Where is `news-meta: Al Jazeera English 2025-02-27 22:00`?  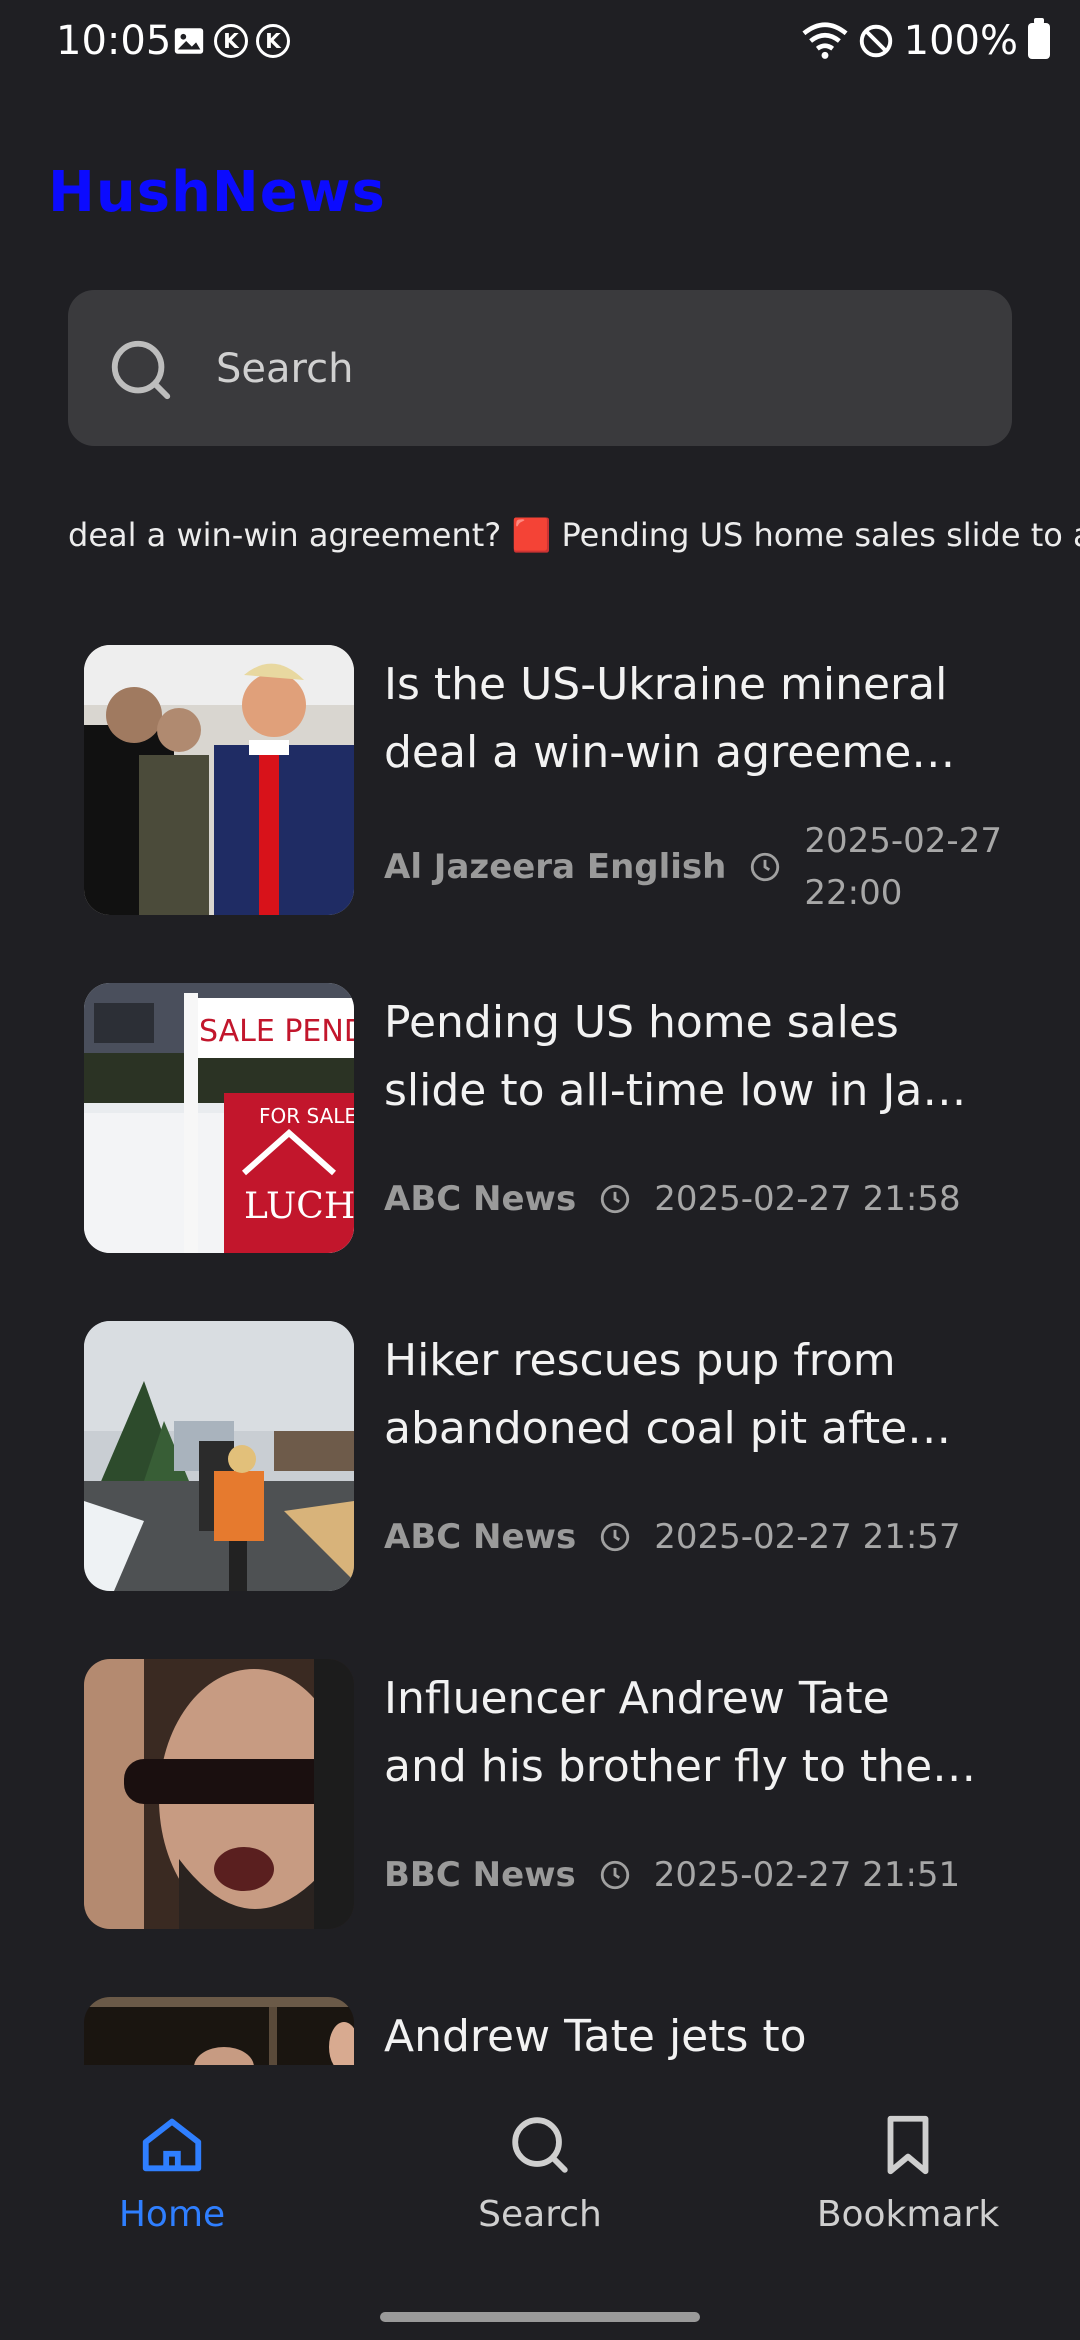 news-meta: Al Jazeera English 2025-02-27 22:00 is located at coordinates (694, 867).